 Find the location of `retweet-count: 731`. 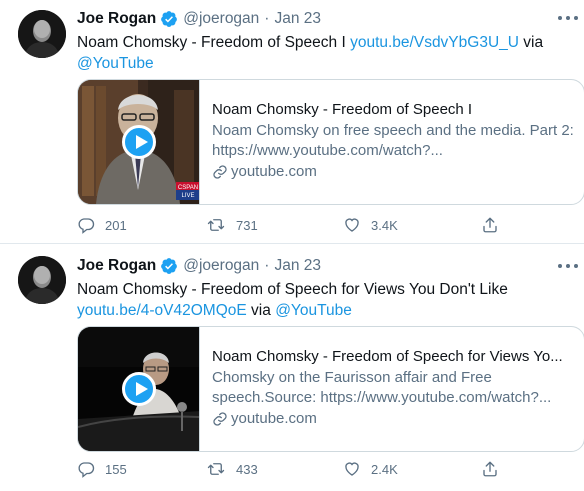

retweet-count: 731 is located at coordinates (247, 225).